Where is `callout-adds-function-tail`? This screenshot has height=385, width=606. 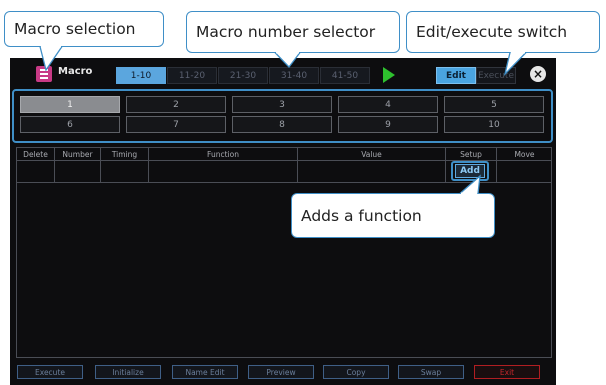
callout-adds-function-tail is located at coordinates (470, 184).